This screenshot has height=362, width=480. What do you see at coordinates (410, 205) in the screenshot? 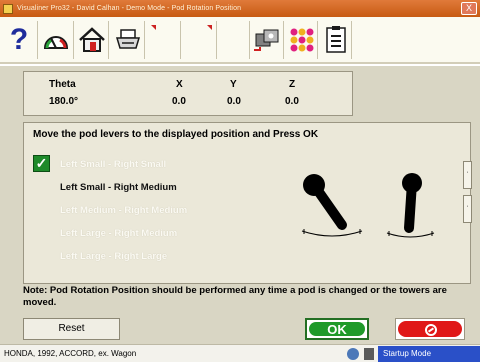
I see `right-pod-lever-icon` at bounding box center [410, 205].